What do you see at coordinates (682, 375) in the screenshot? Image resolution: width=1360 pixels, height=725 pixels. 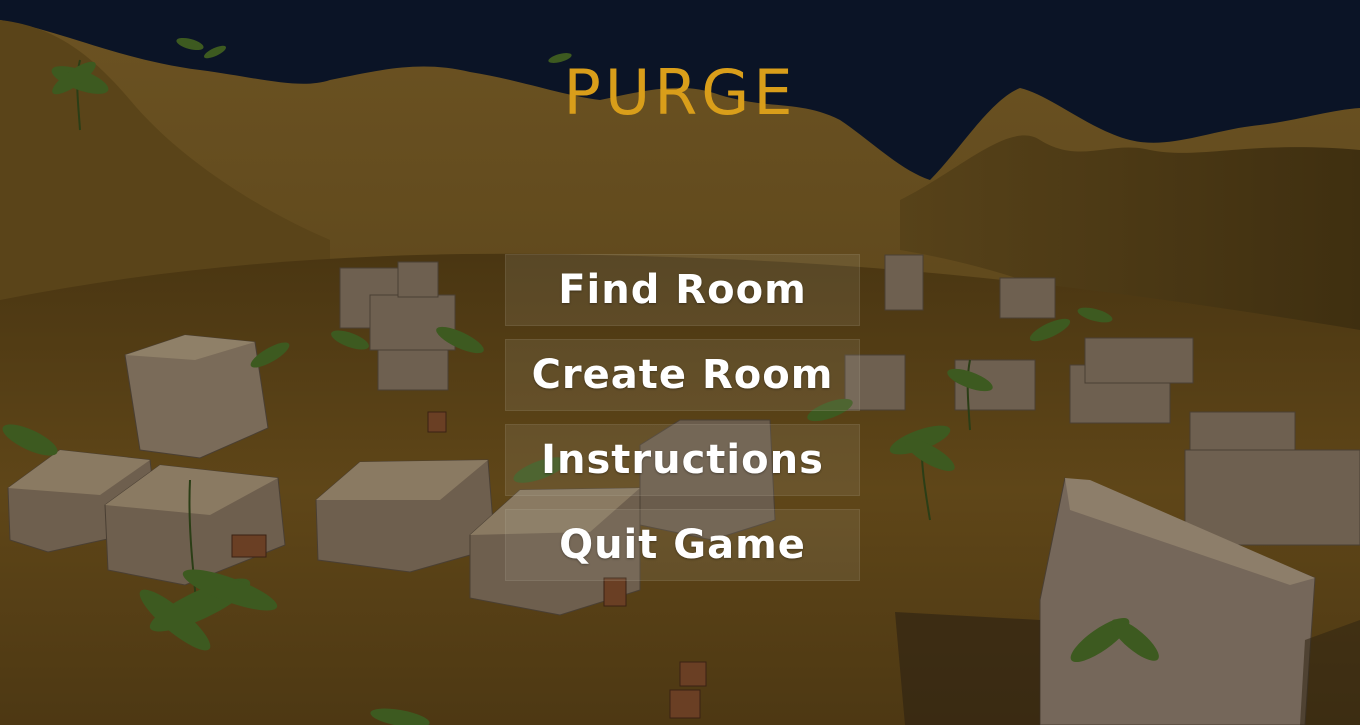 I see `create-room-button: Create Room` at bounding box center [682, 375].